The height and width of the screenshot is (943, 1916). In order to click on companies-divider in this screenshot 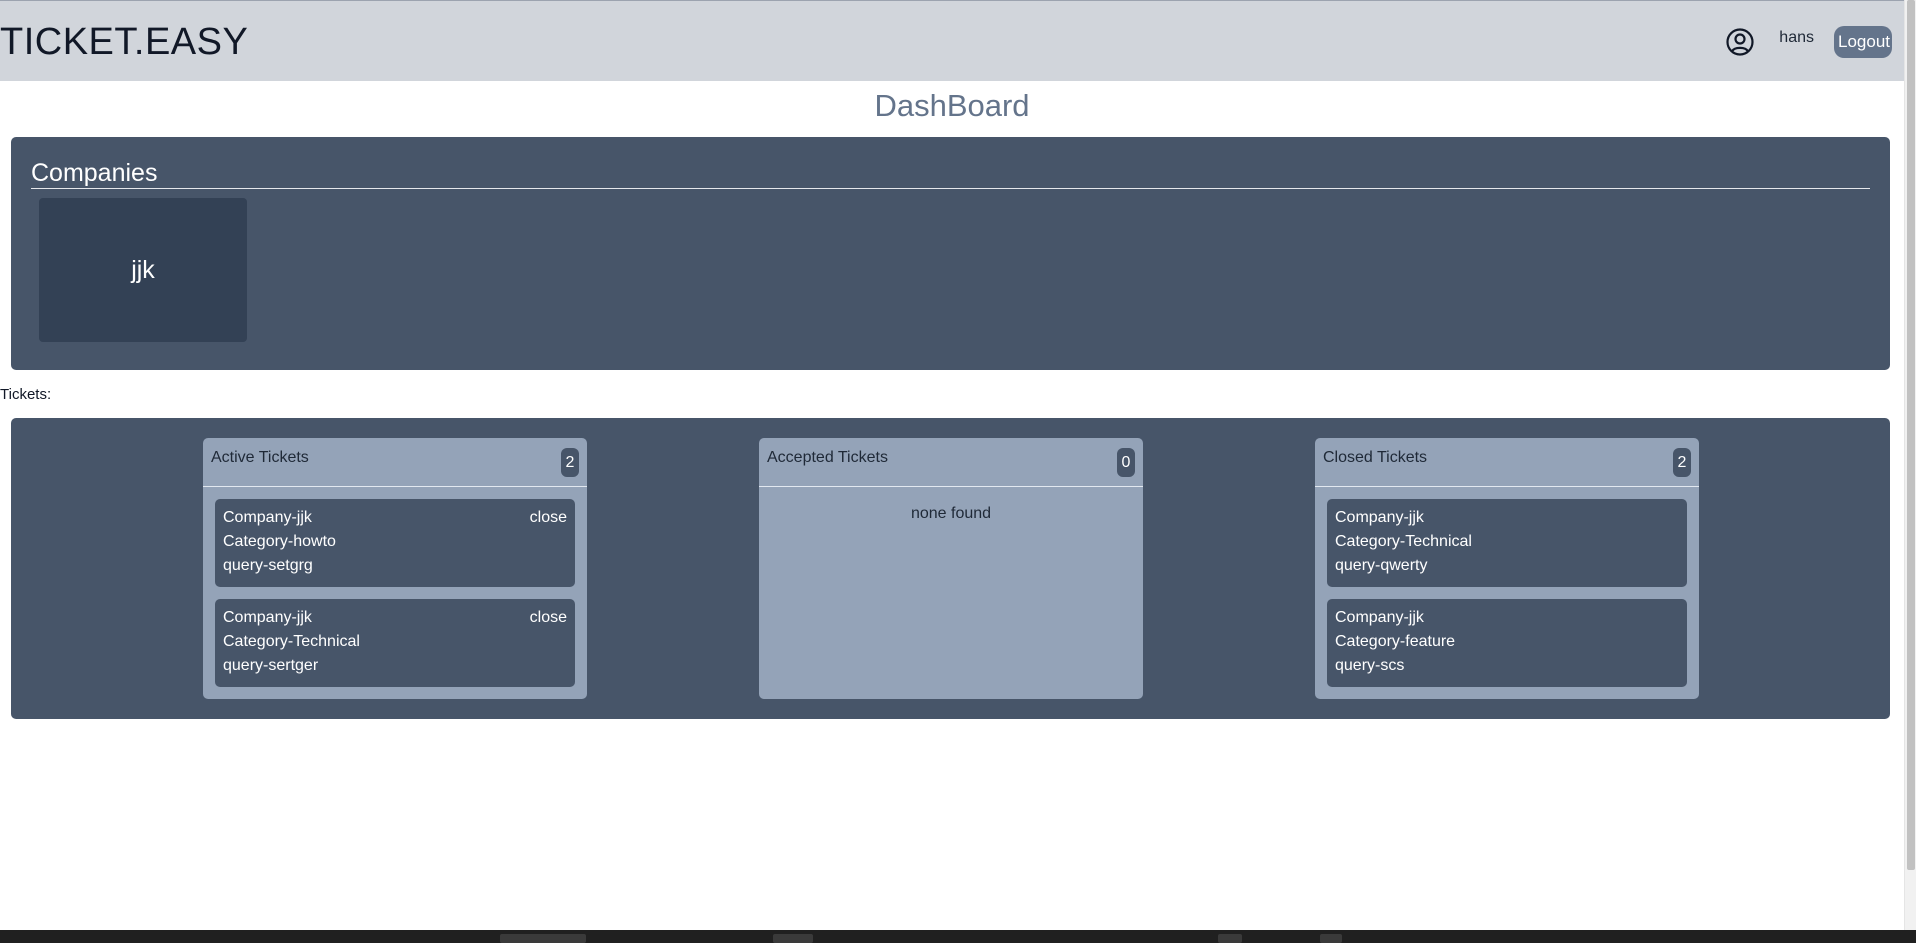, I will do `click(950, 188)`.